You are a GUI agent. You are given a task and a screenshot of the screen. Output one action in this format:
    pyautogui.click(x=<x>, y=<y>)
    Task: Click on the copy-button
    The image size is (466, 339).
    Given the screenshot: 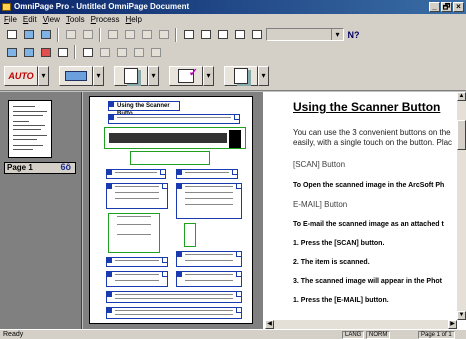 What is the action you would take?
    pyautogui.click(x=129, y=34)
    